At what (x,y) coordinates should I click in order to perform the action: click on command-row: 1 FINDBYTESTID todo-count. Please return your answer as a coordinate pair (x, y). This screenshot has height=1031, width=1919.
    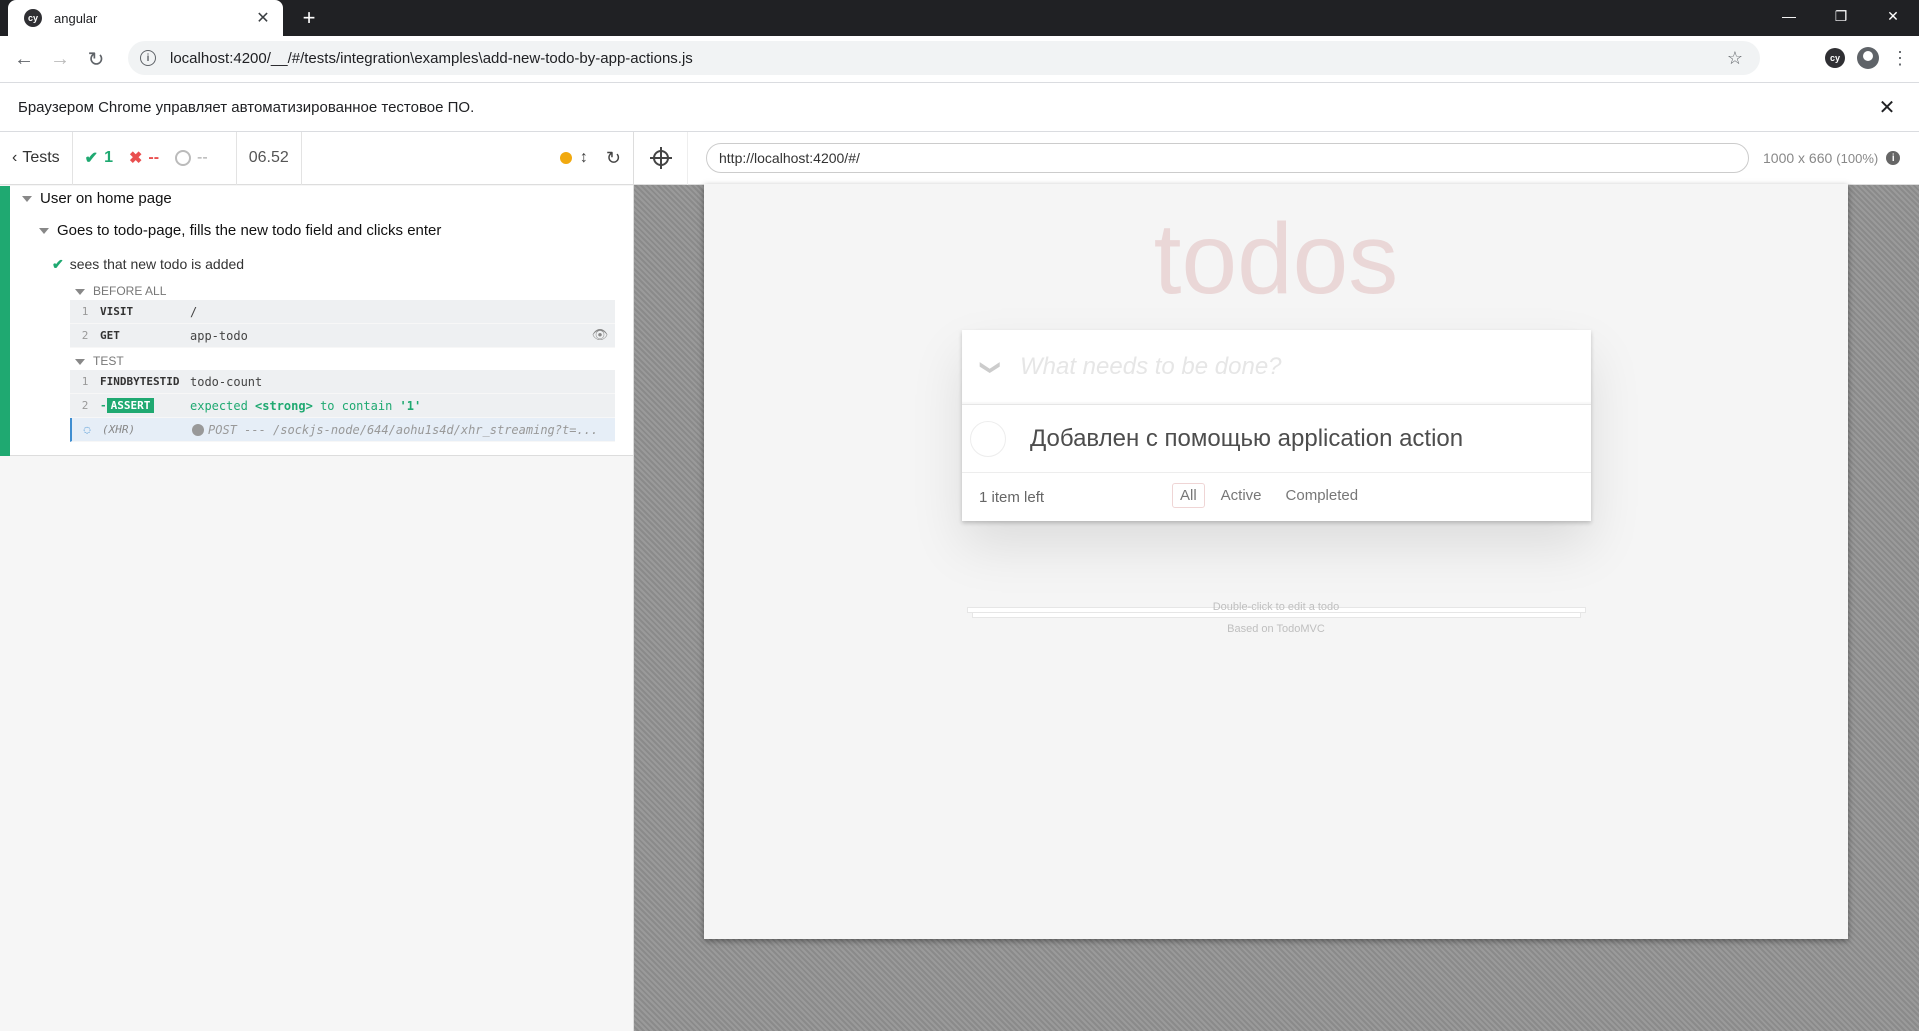
    Looking at the image, I should click on (342, 382).